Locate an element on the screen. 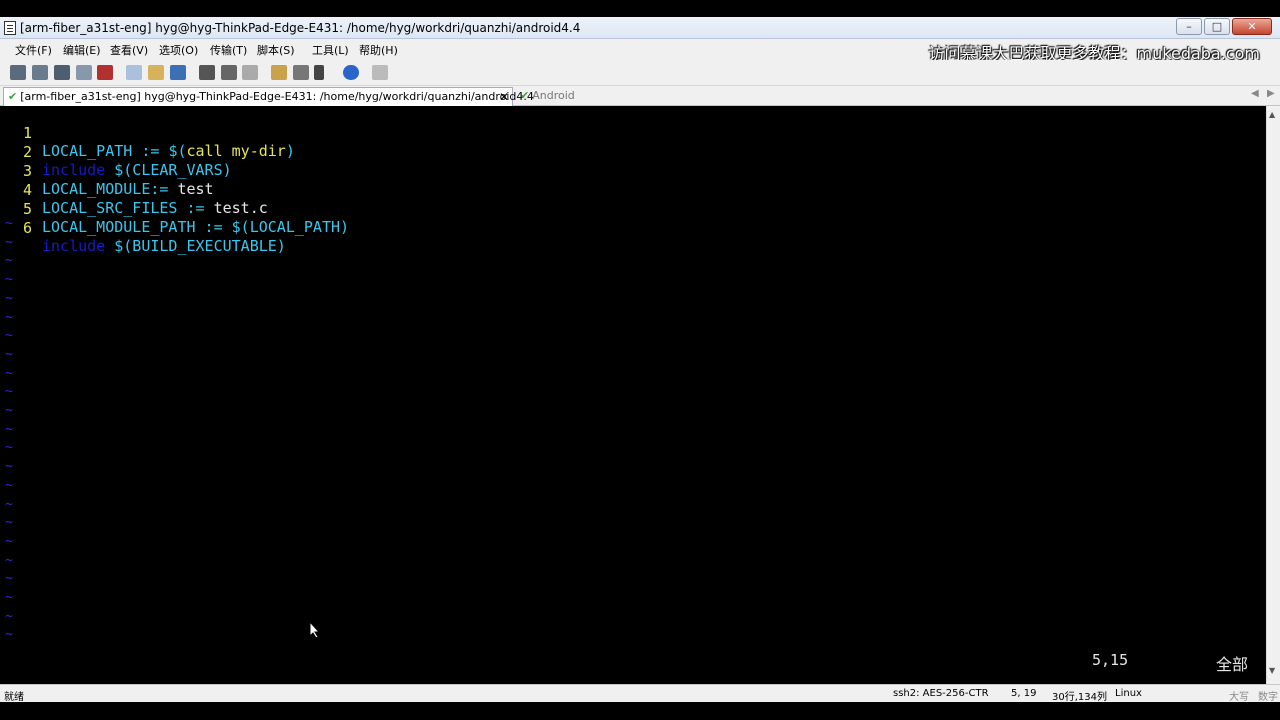 This screenshot has width=1280, height=720. menu-tools: 工具(L) is located at coordinates (330, 50).